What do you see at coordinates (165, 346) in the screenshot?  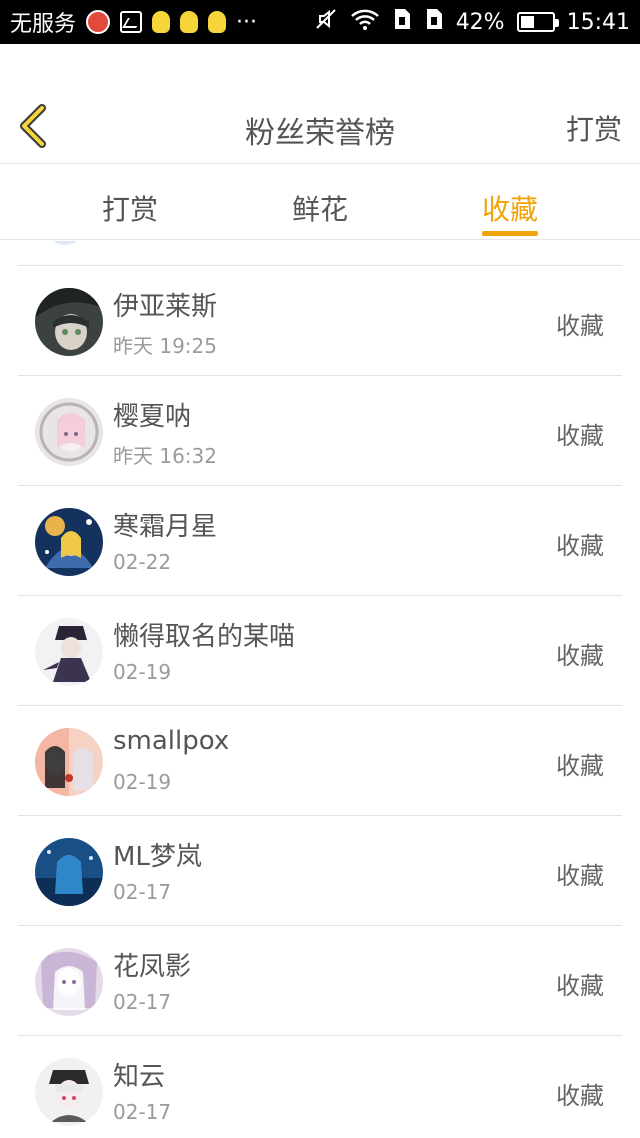 I see `timestamp: 昨天 19:25` at bounding box center [165, 346].